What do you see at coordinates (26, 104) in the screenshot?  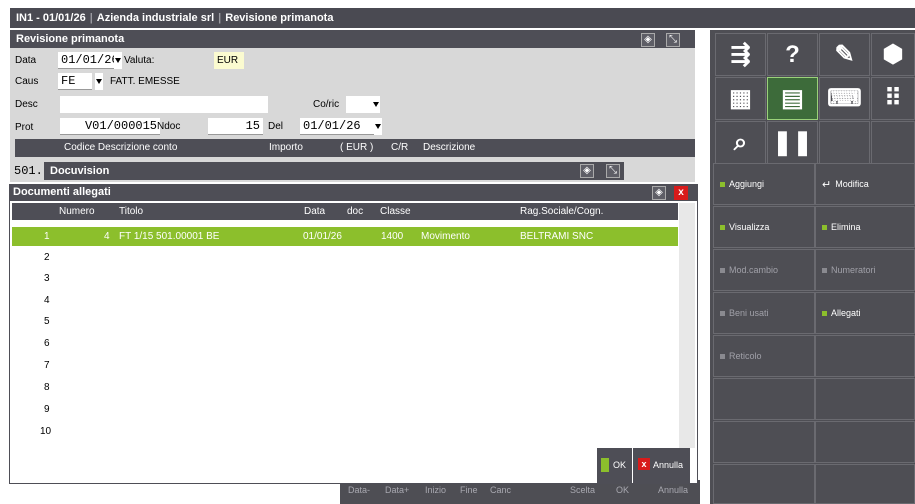 I see `desc-label: Desc` at bounding box center [26, 104].